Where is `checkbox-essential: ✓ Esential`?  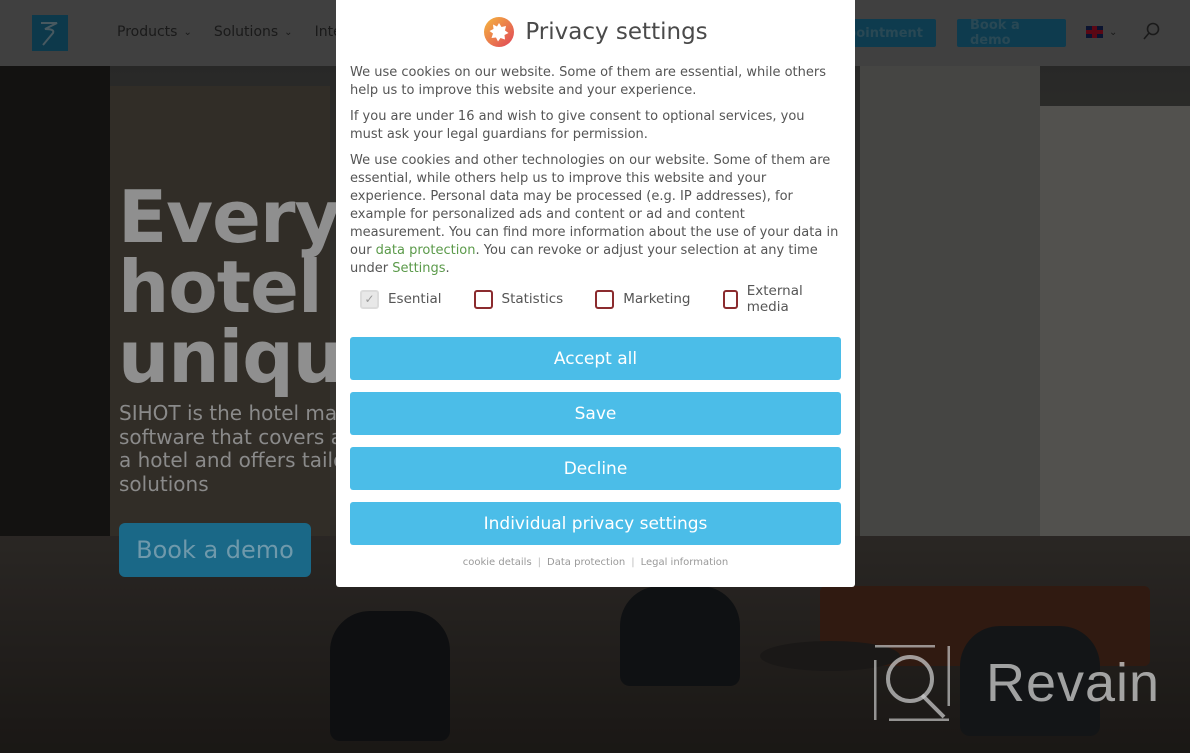 checkbox-essential: ✓ Esential is located at coordinates (401, 299).